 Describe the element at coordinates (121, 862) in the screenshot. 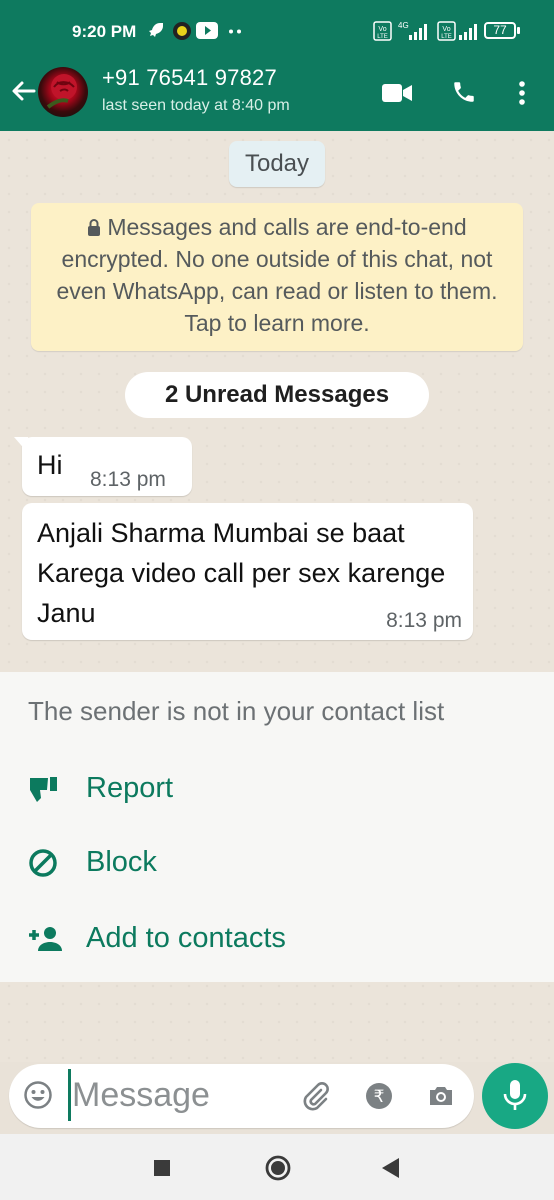

I see `block-label: Block` at that location.